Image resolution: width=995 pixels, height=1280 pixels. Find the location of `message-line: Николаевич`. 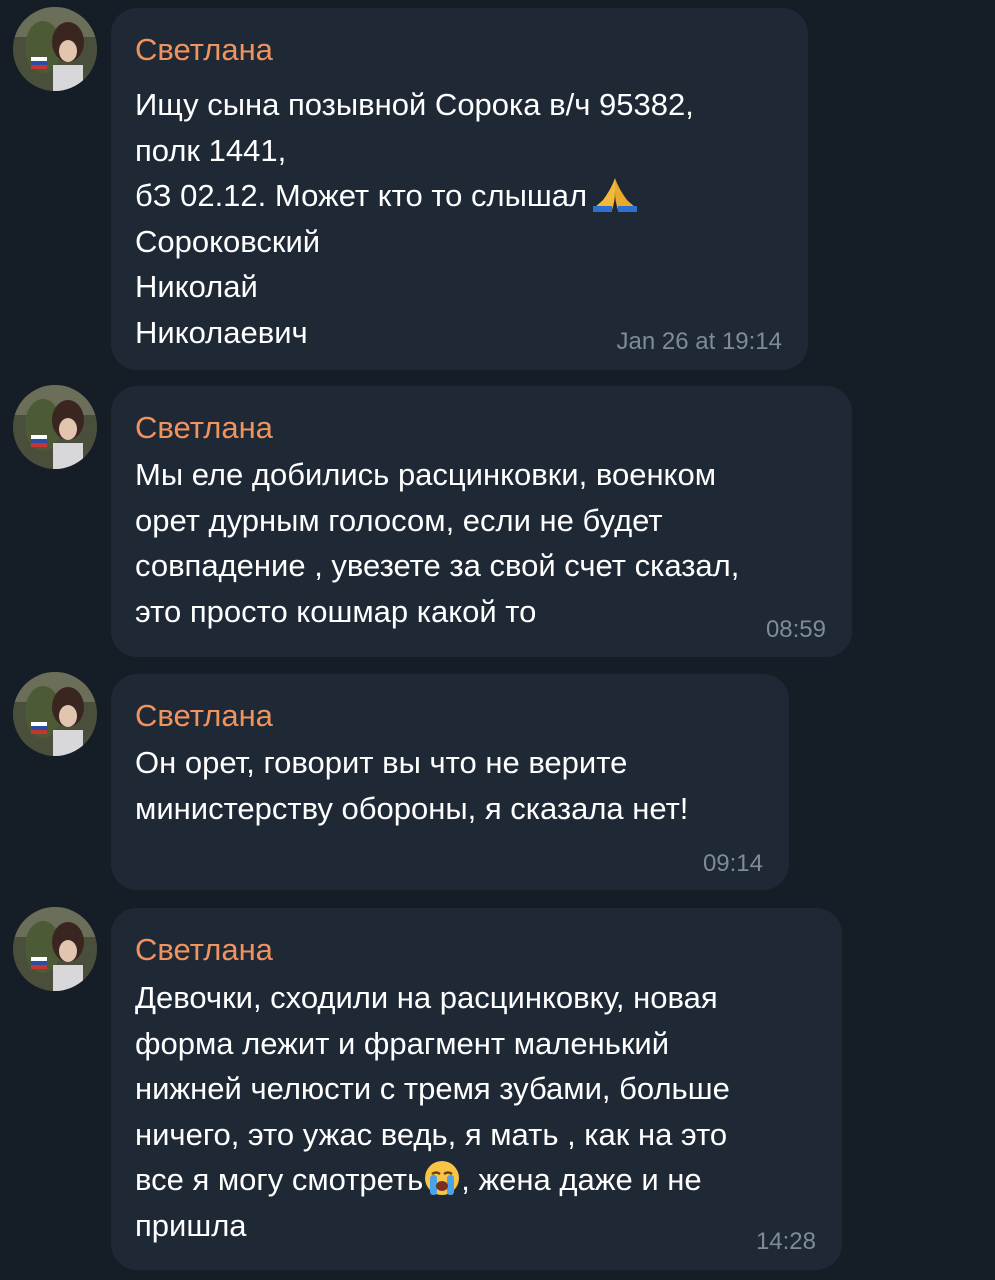

message-line: Николаевич is located at coordinates (221, 332).